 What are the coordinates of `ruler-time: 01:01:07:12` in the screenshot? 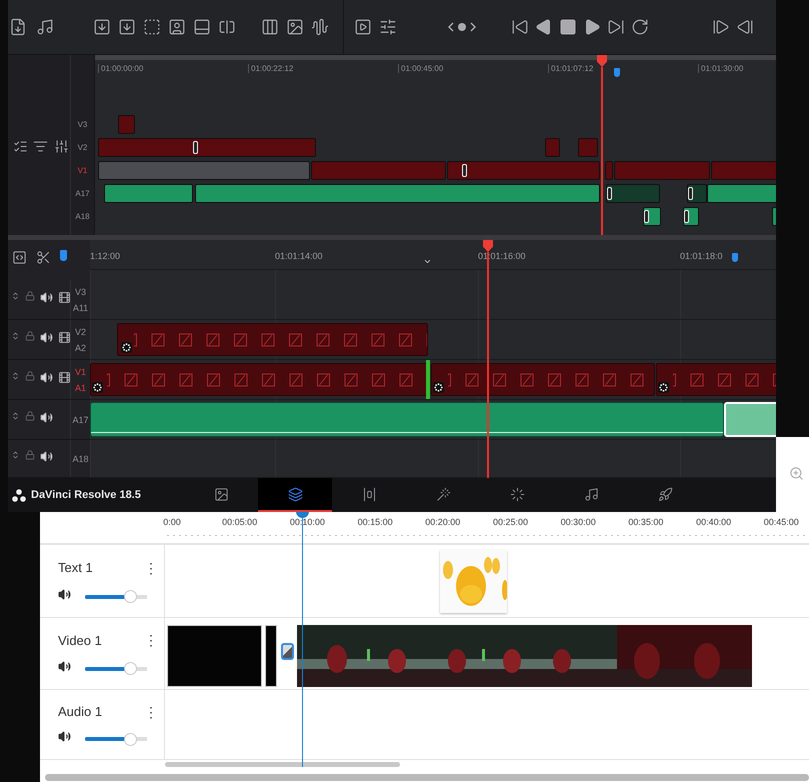 It's located at (571, 68).